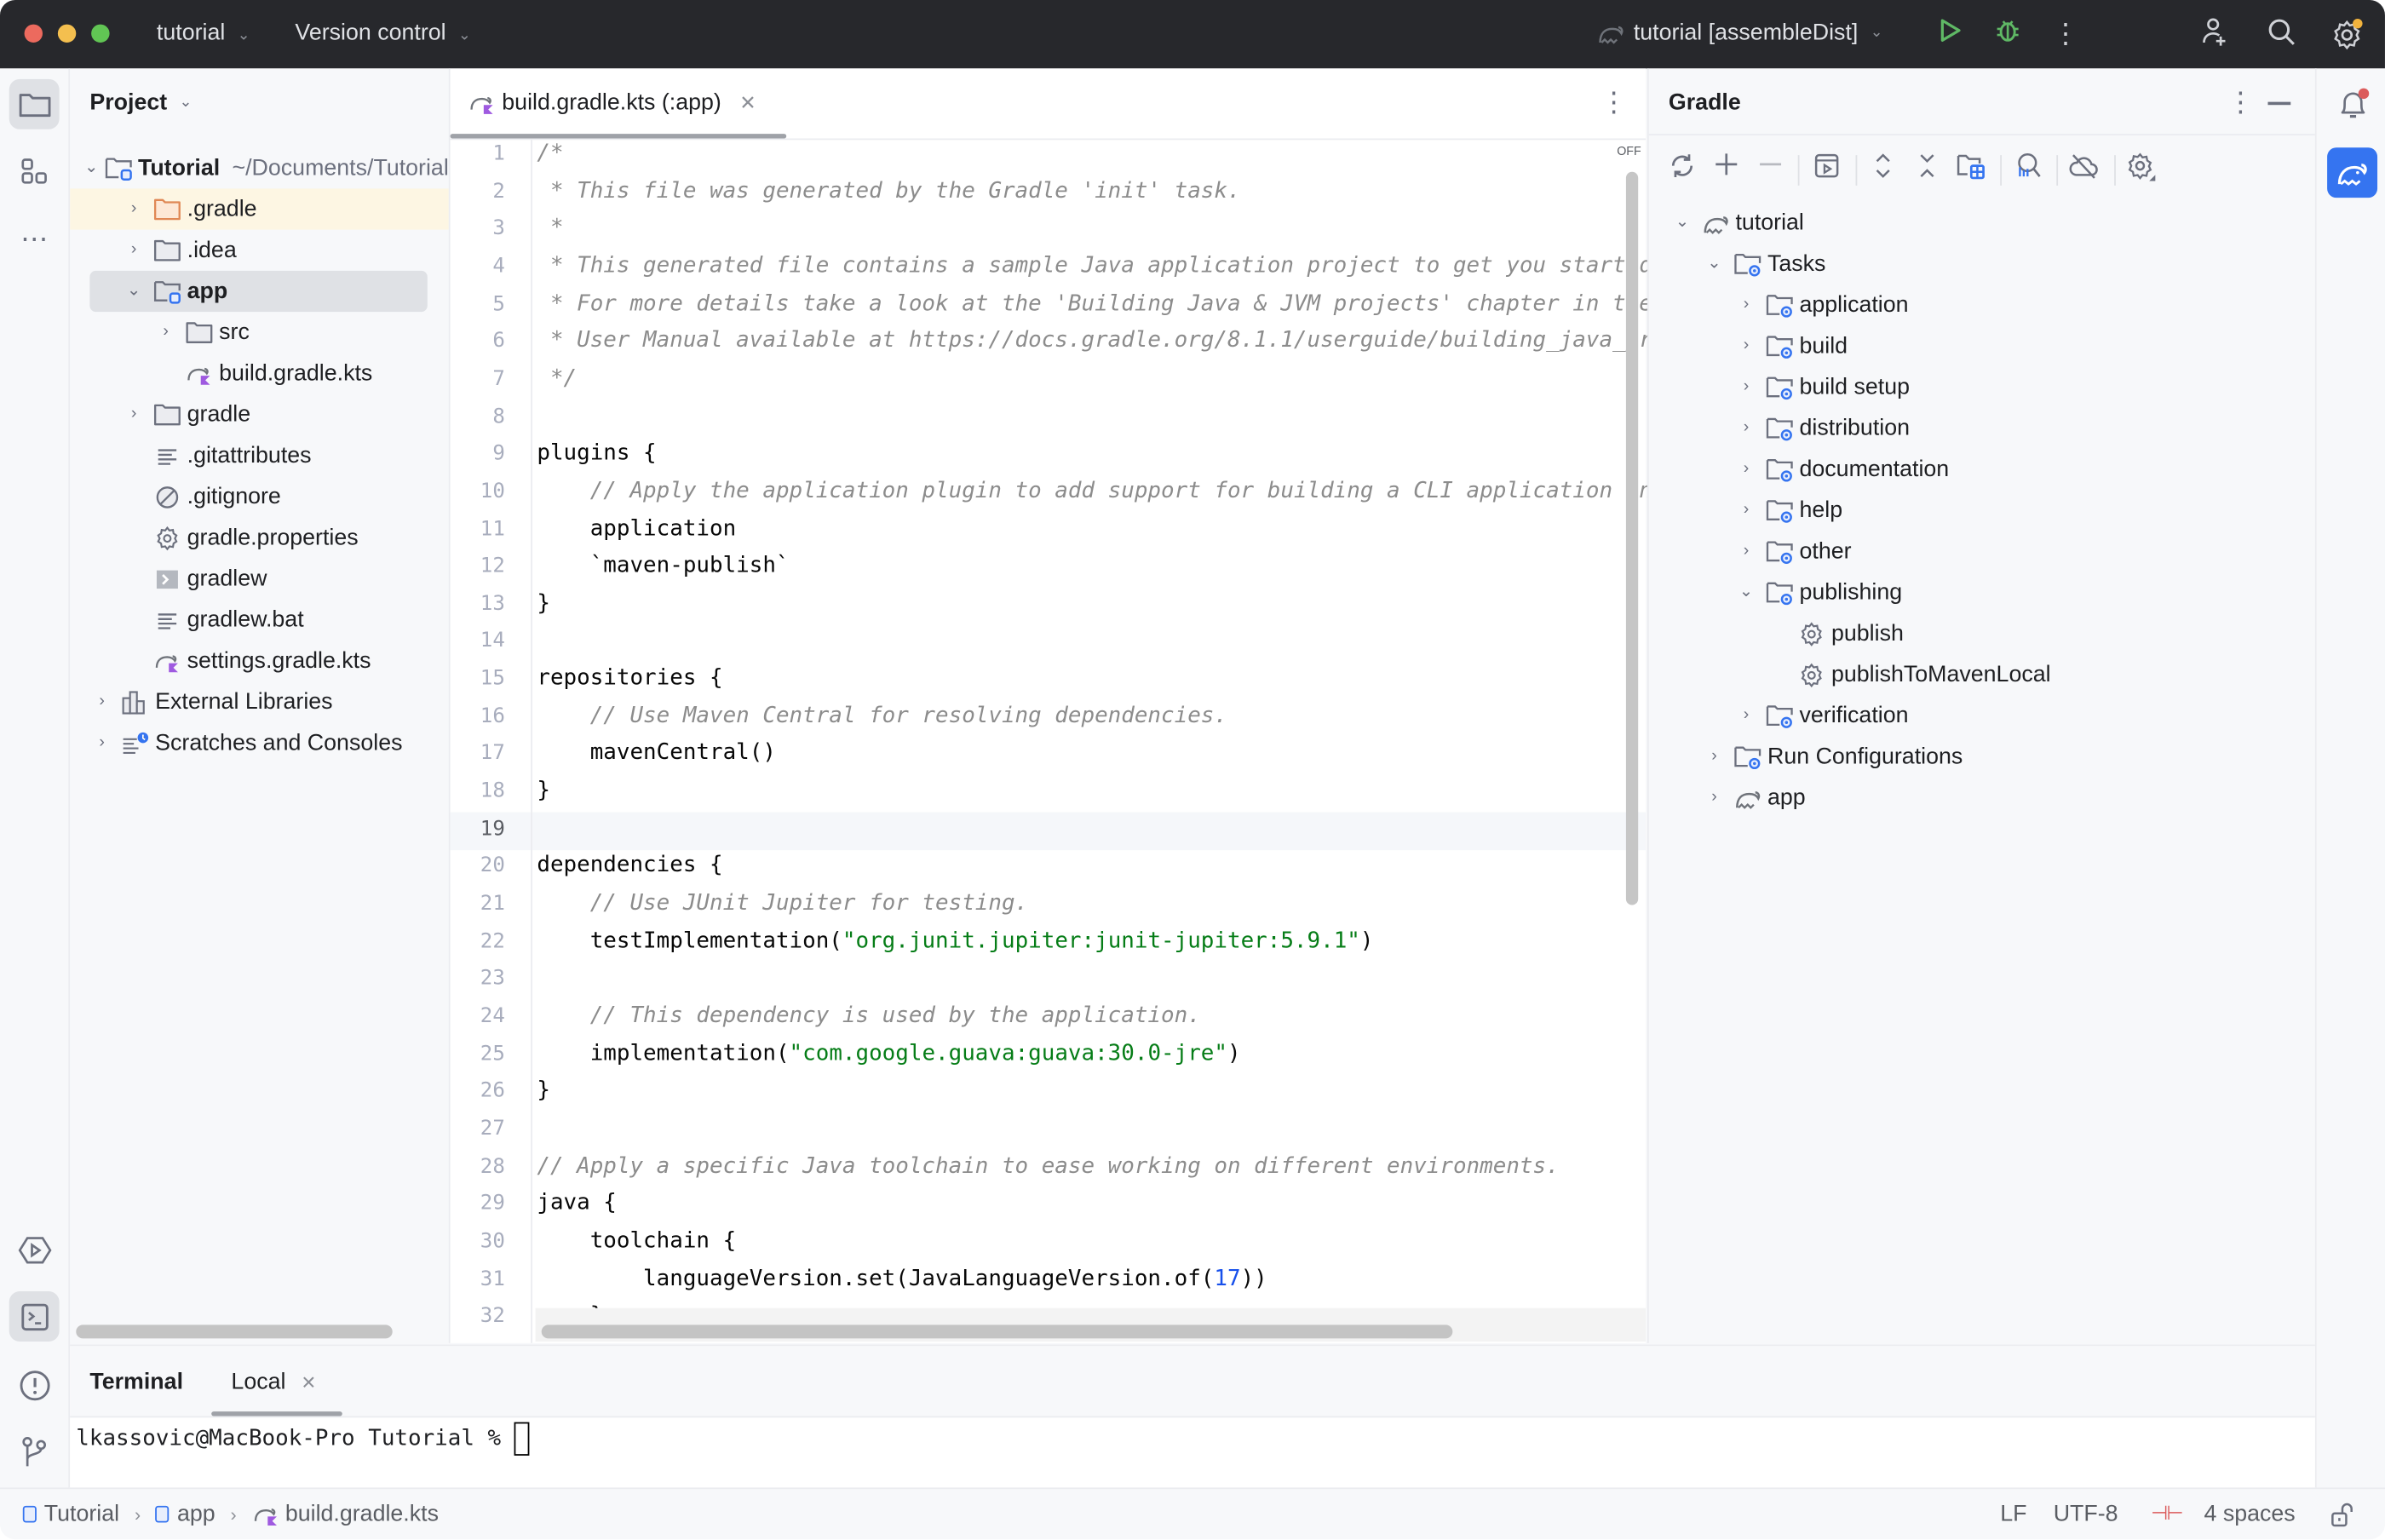  I want to click on offline-mode-button, so click(2084, 169).